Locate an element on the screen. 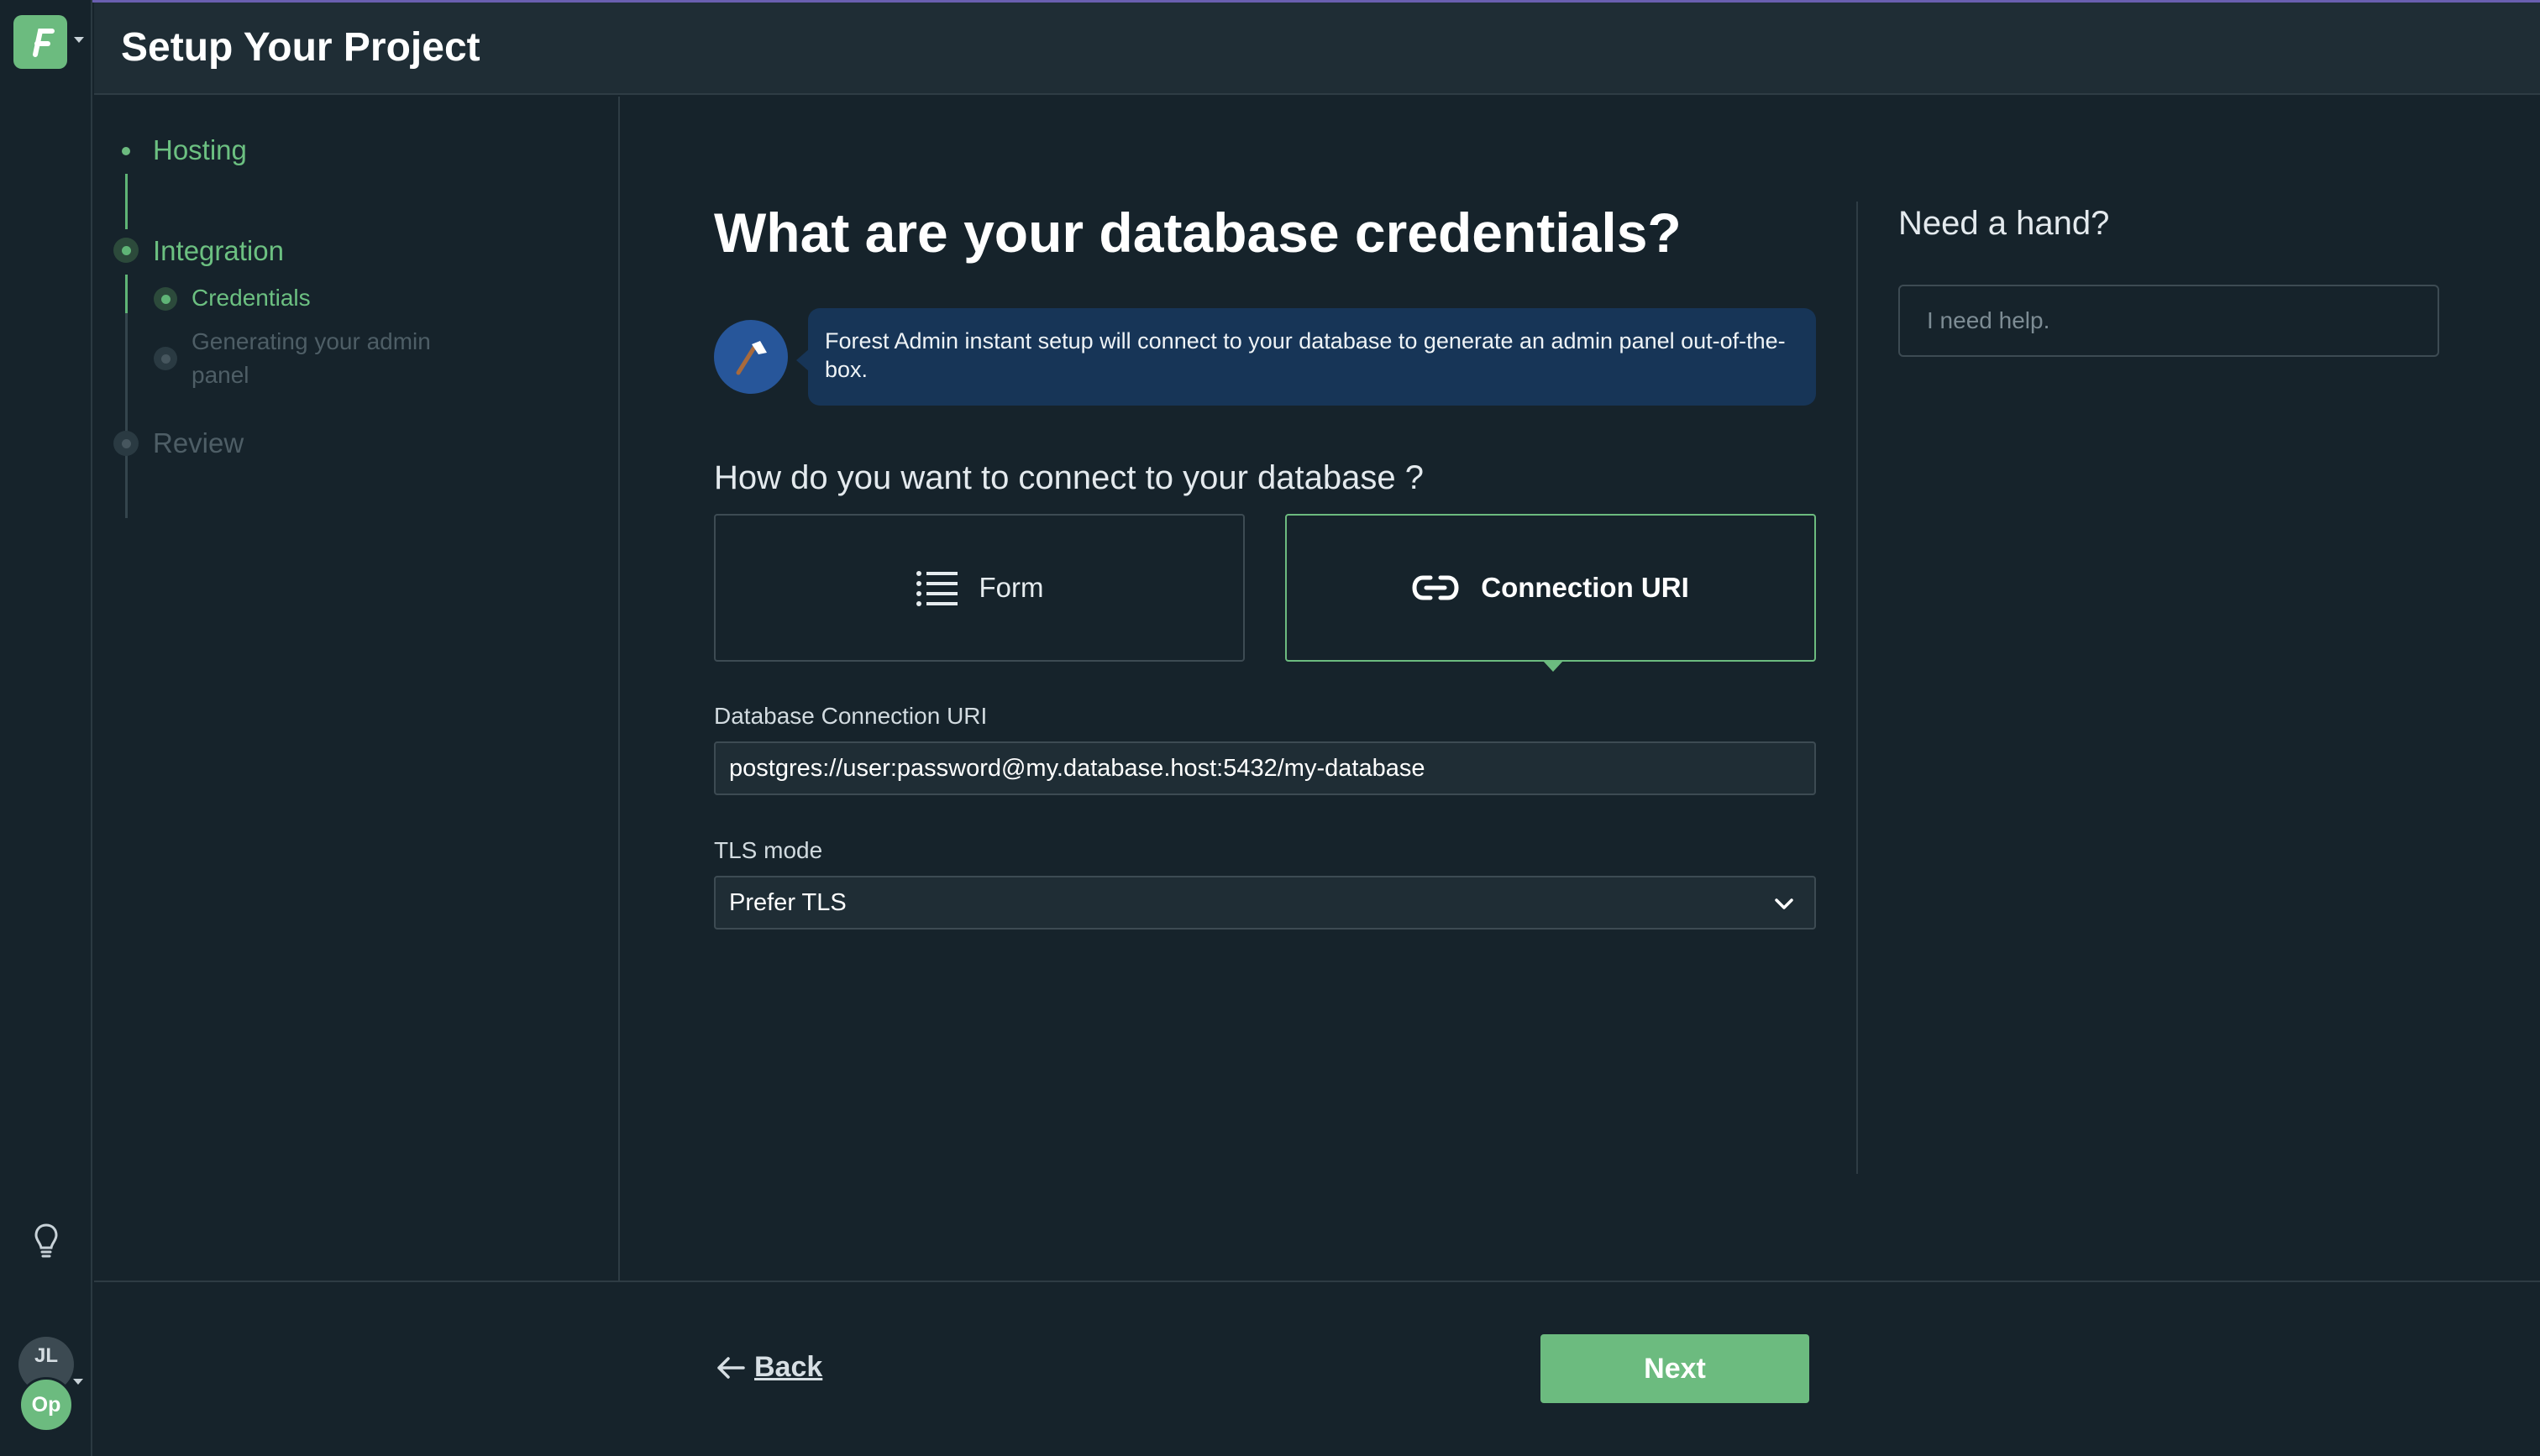 The image size is (2540, 1456). back-button-label: Back is located at coordinates (788, 1367).